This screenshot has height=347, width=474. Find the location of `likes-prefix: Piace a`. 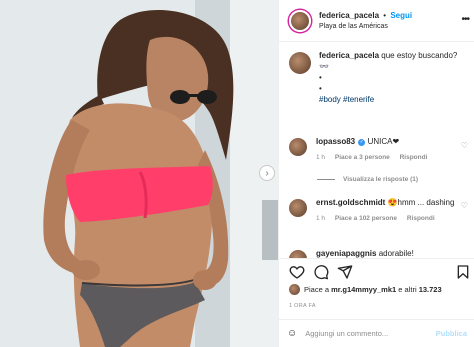

likes-prefix: Piace a is located at coordinates (317, 289).